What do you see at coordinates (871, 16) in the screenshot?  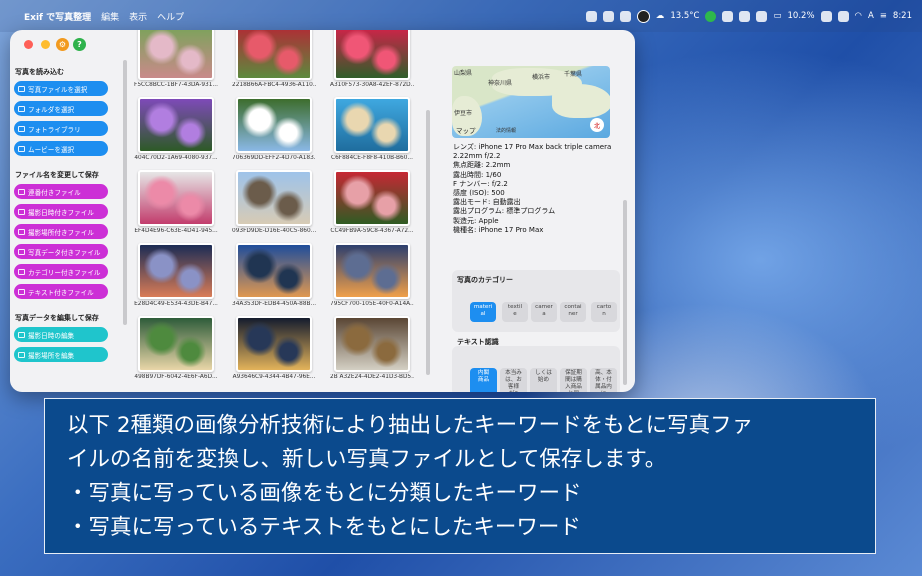 I see `input-source-icon: A` at bounding box center [871, 16].